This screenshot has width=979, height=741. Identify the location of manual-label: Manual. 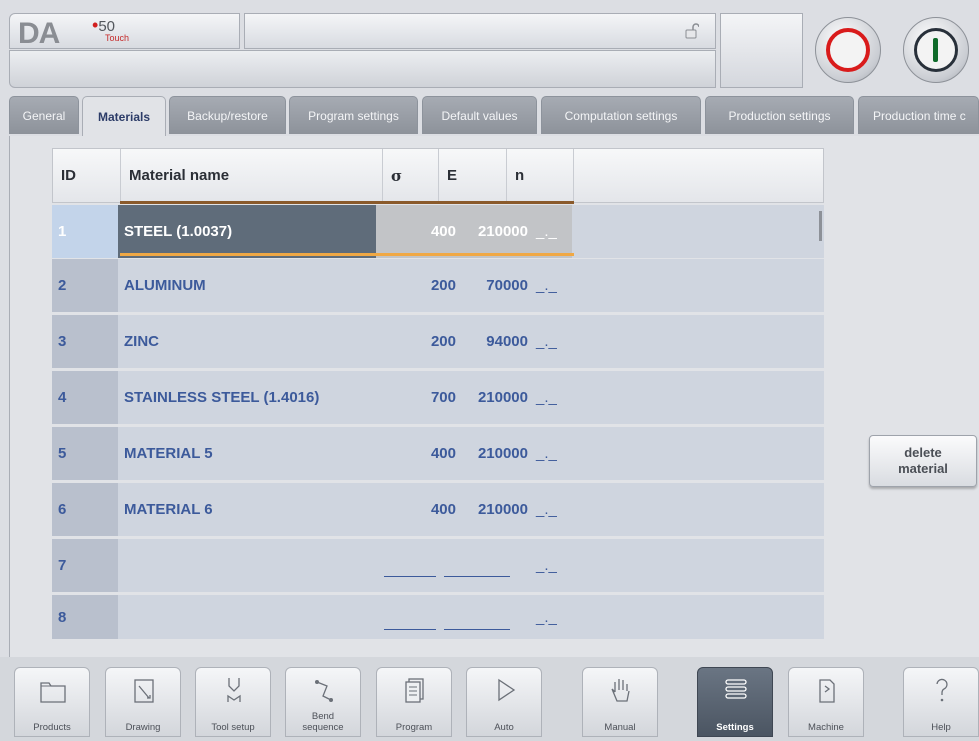
(620, 727).